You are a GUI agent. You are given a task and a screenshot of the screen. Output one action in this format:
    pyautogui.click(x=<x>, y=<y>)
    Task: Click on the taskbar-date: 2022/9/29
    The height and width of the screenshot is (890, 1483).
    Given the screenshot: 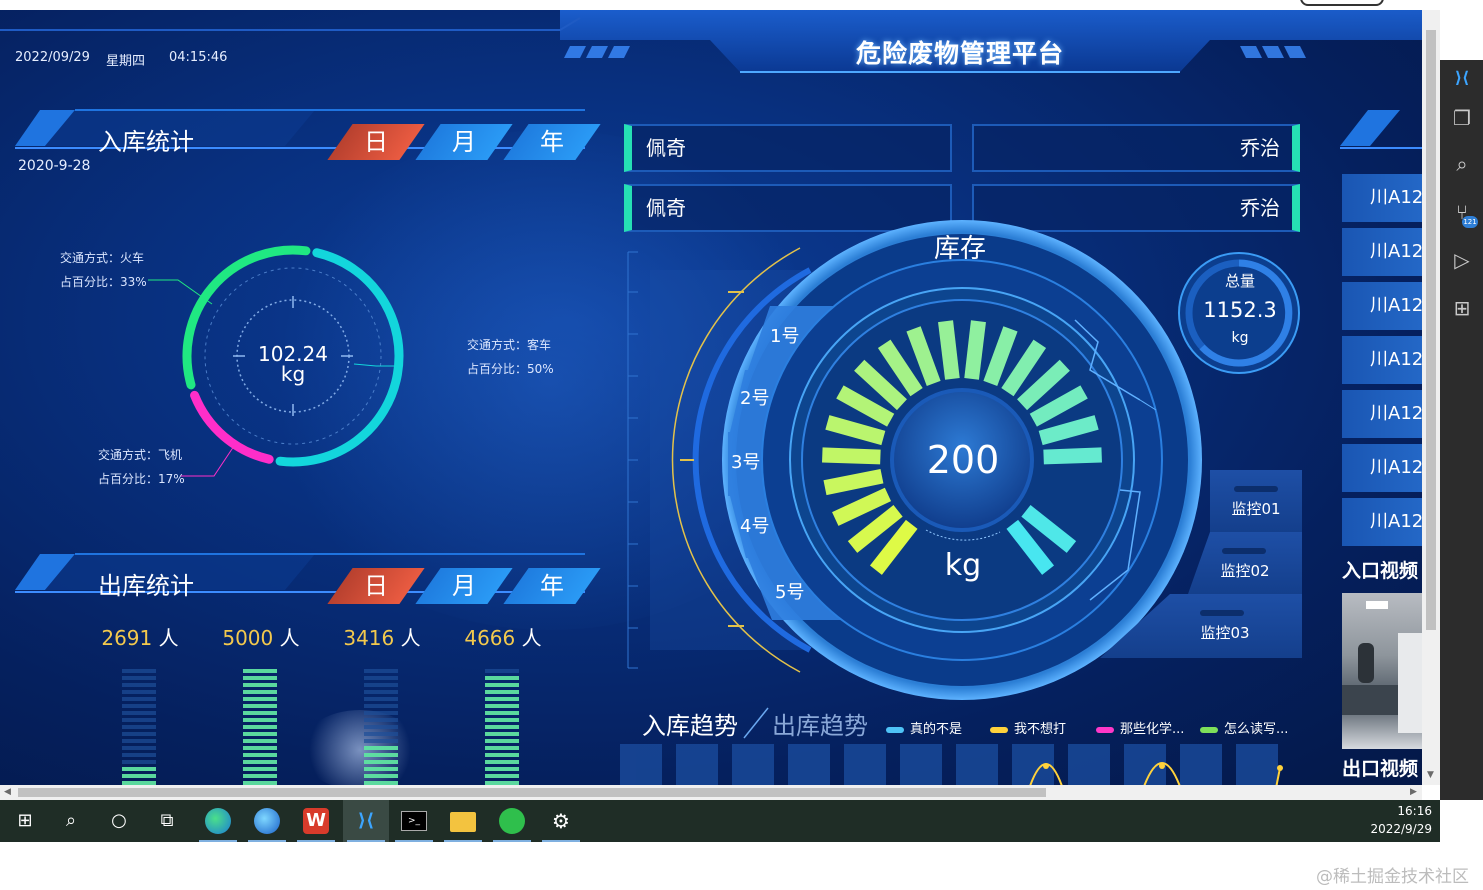 What is the action you would take?
    pyautogui.click(x=1392, y=829)
    